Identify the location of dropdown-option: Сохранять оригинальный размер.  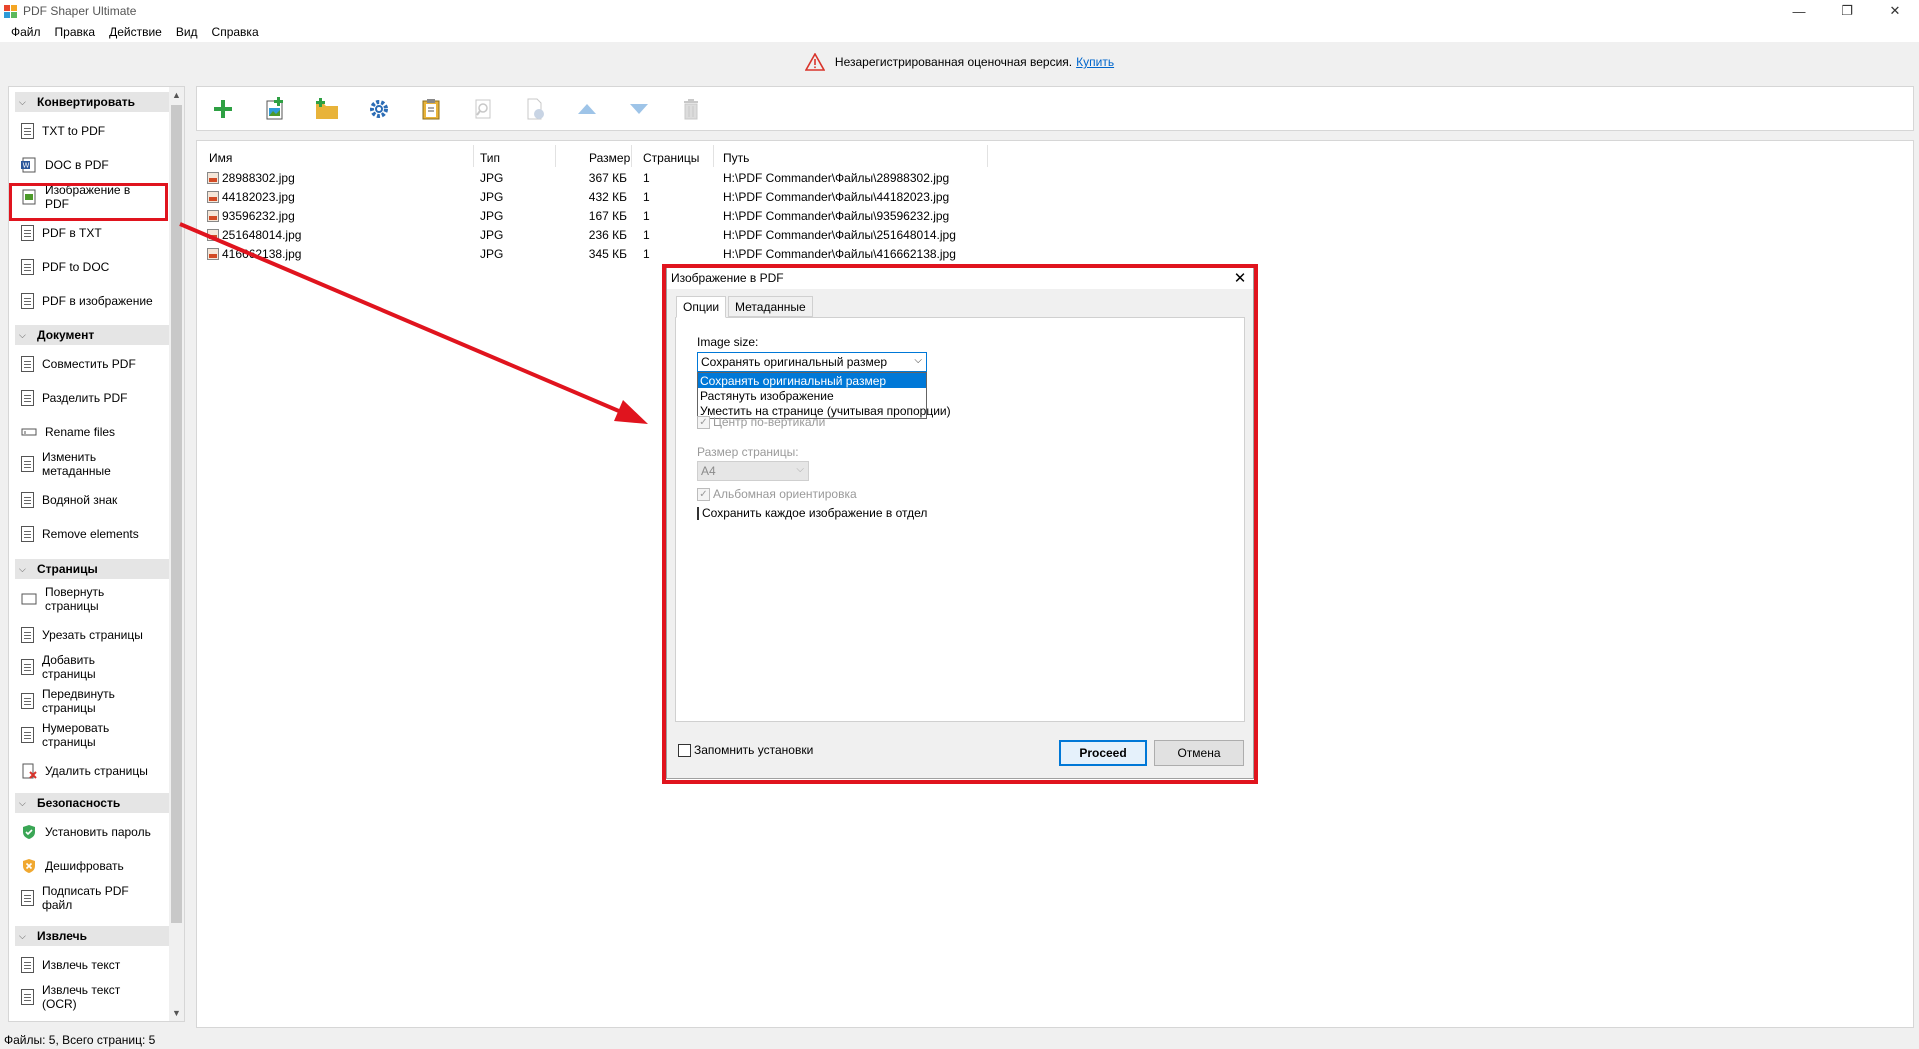
(812, 380).